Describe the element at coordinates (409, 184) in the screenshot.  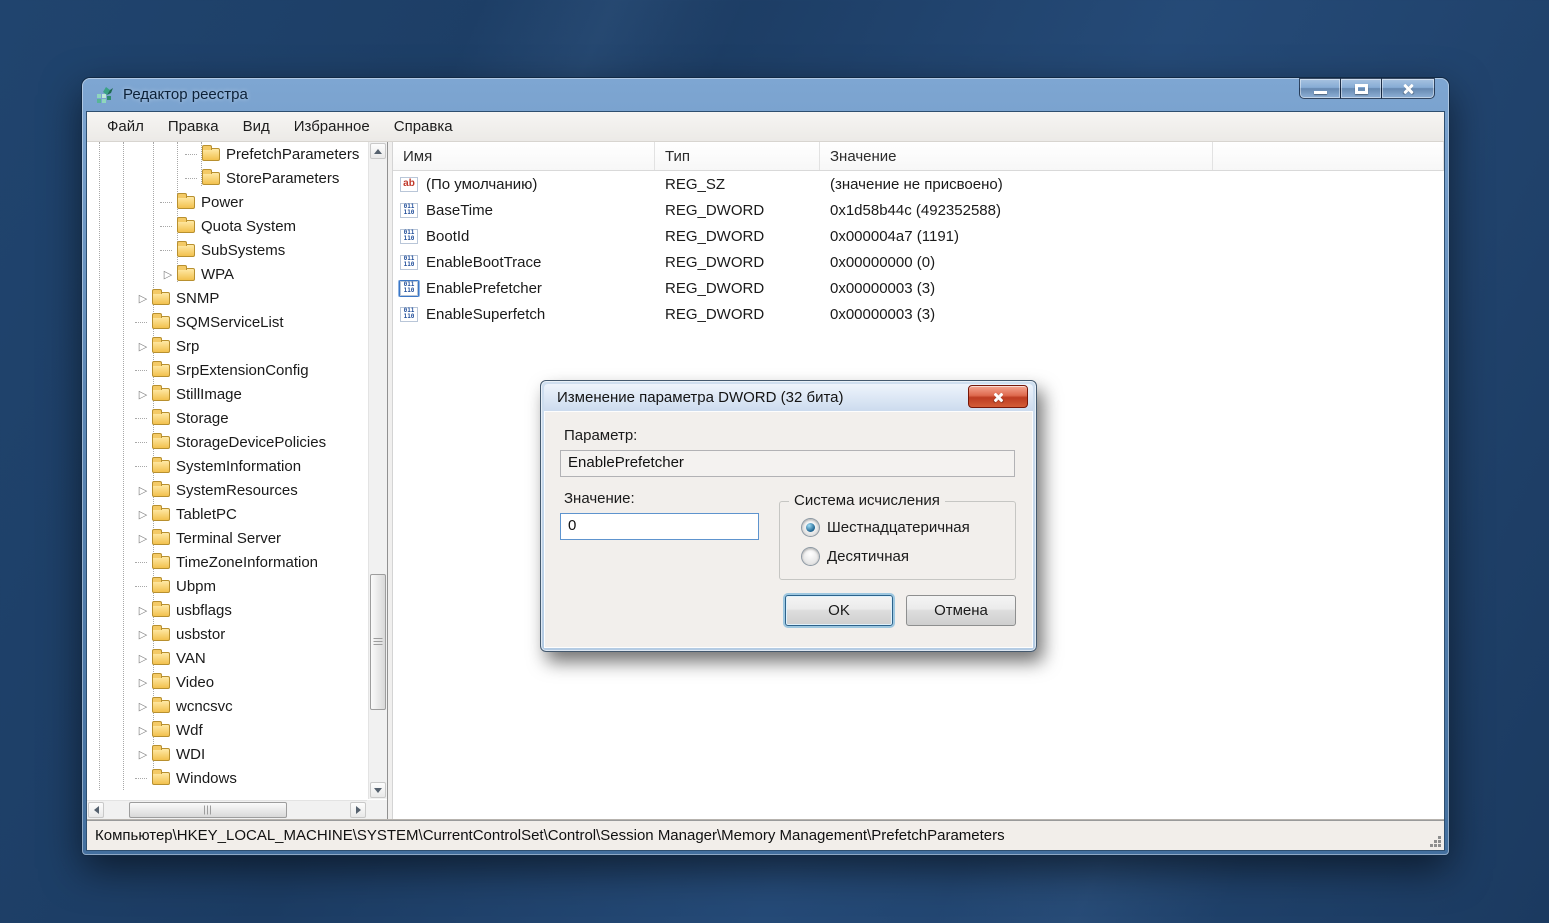
I see `value-icon: ab` at that location.